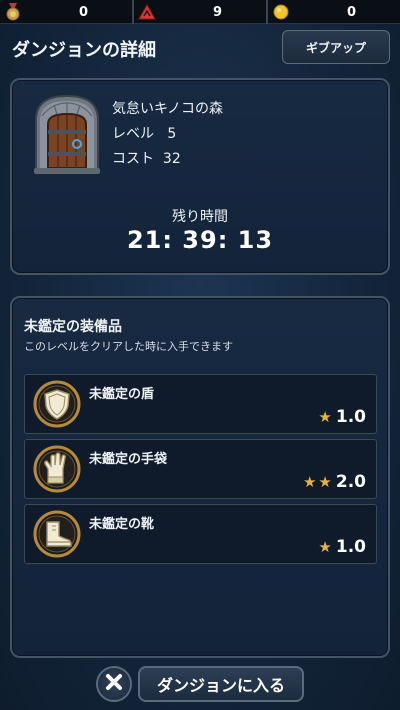 This screenshot has height=710, width=400. What do you see at coordinates (122, 524) in the screenshot?
I see `item-name: 未鑑定の靴` at bounding box center [122, 524].